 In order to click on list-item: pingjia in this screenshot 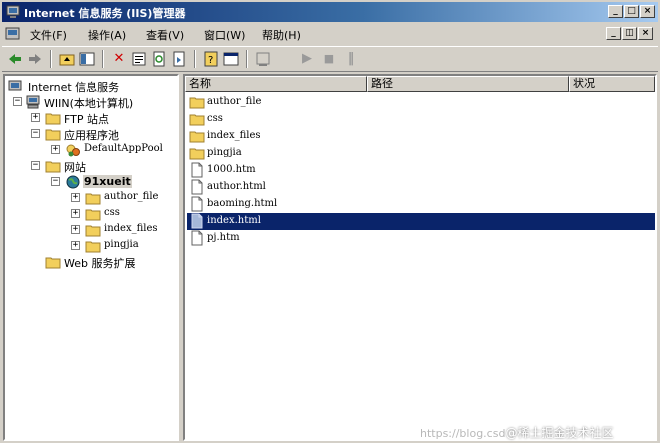, I will do `click(421, 153)`.